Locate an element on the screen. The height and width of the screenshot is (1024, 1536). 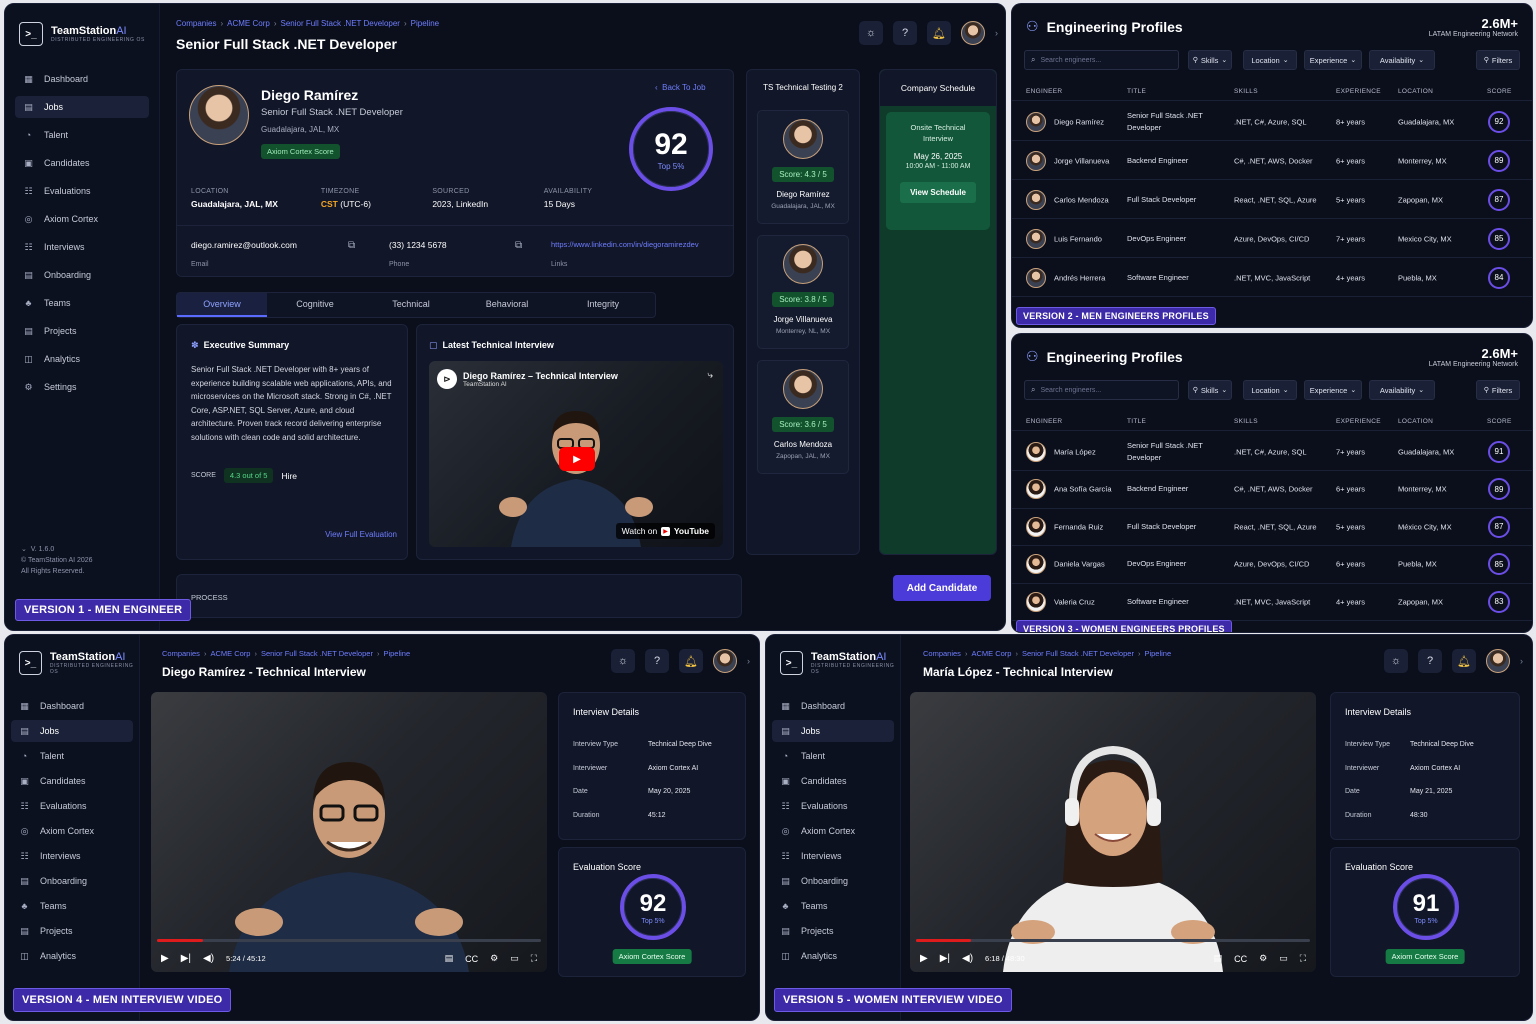
chevron-down-icon: ⌄ is located at coordinates (24, 549).